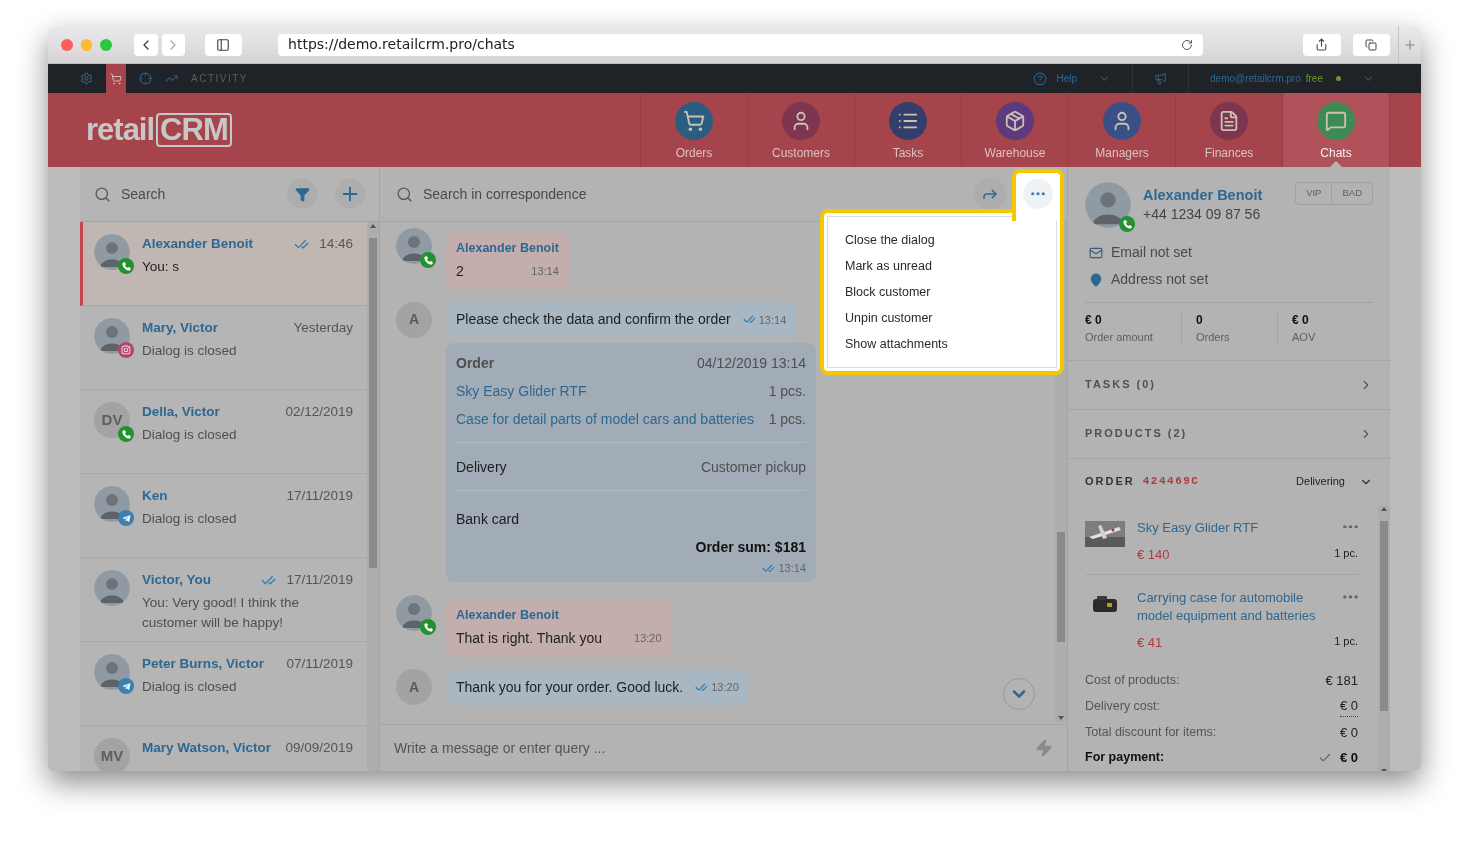 This screenshot has width=1470, height=843. What do you see at coordinates (942, 292) in the screenshot?
I see `menu-item: Block customer` at bounding box center [942, 292].